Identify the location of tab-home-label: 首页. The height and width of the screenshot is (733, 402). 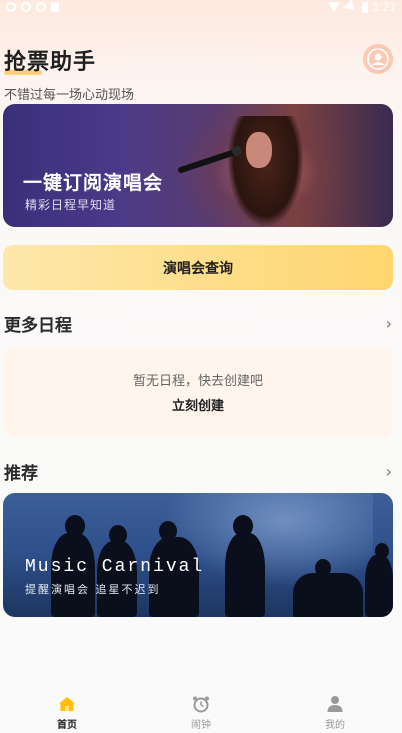
(67, 725).